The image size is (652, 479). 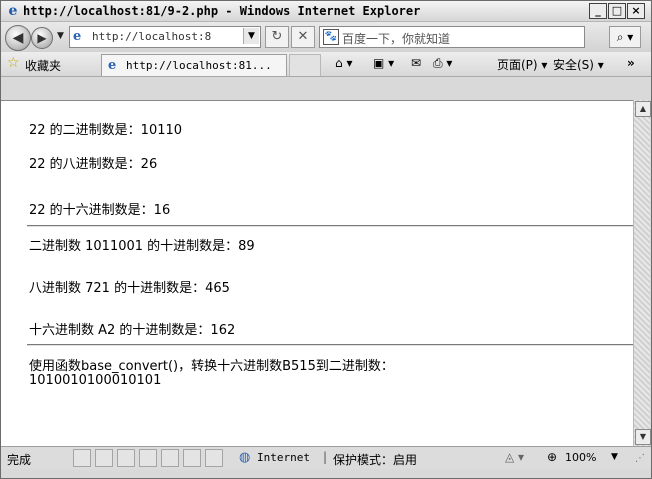 I want to click on recent-pages-dropdown: ▼, so click(x=60, y=36).